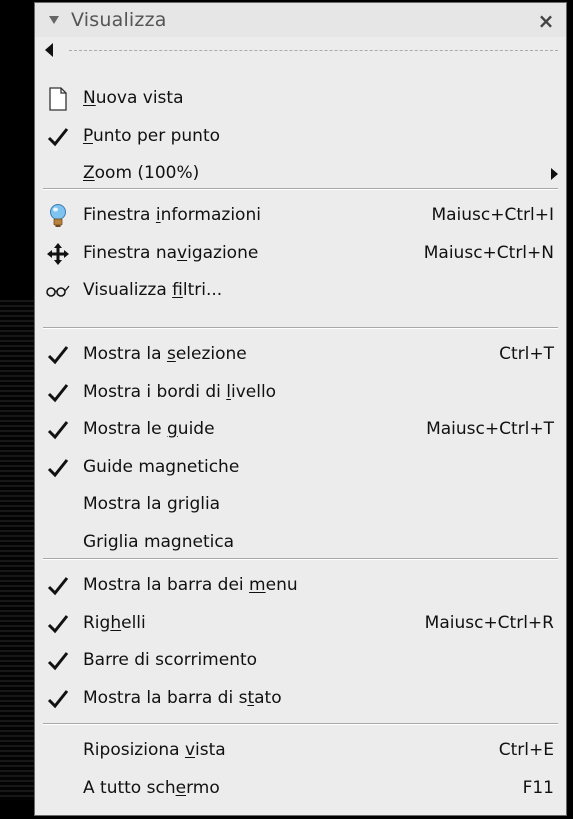 Image resolution: width=573 pixels, height=819 pixels. What do you see at coordinates (268, 697) in the screenshot?
I see `label-text: ato` at bounding box center [268, 697].